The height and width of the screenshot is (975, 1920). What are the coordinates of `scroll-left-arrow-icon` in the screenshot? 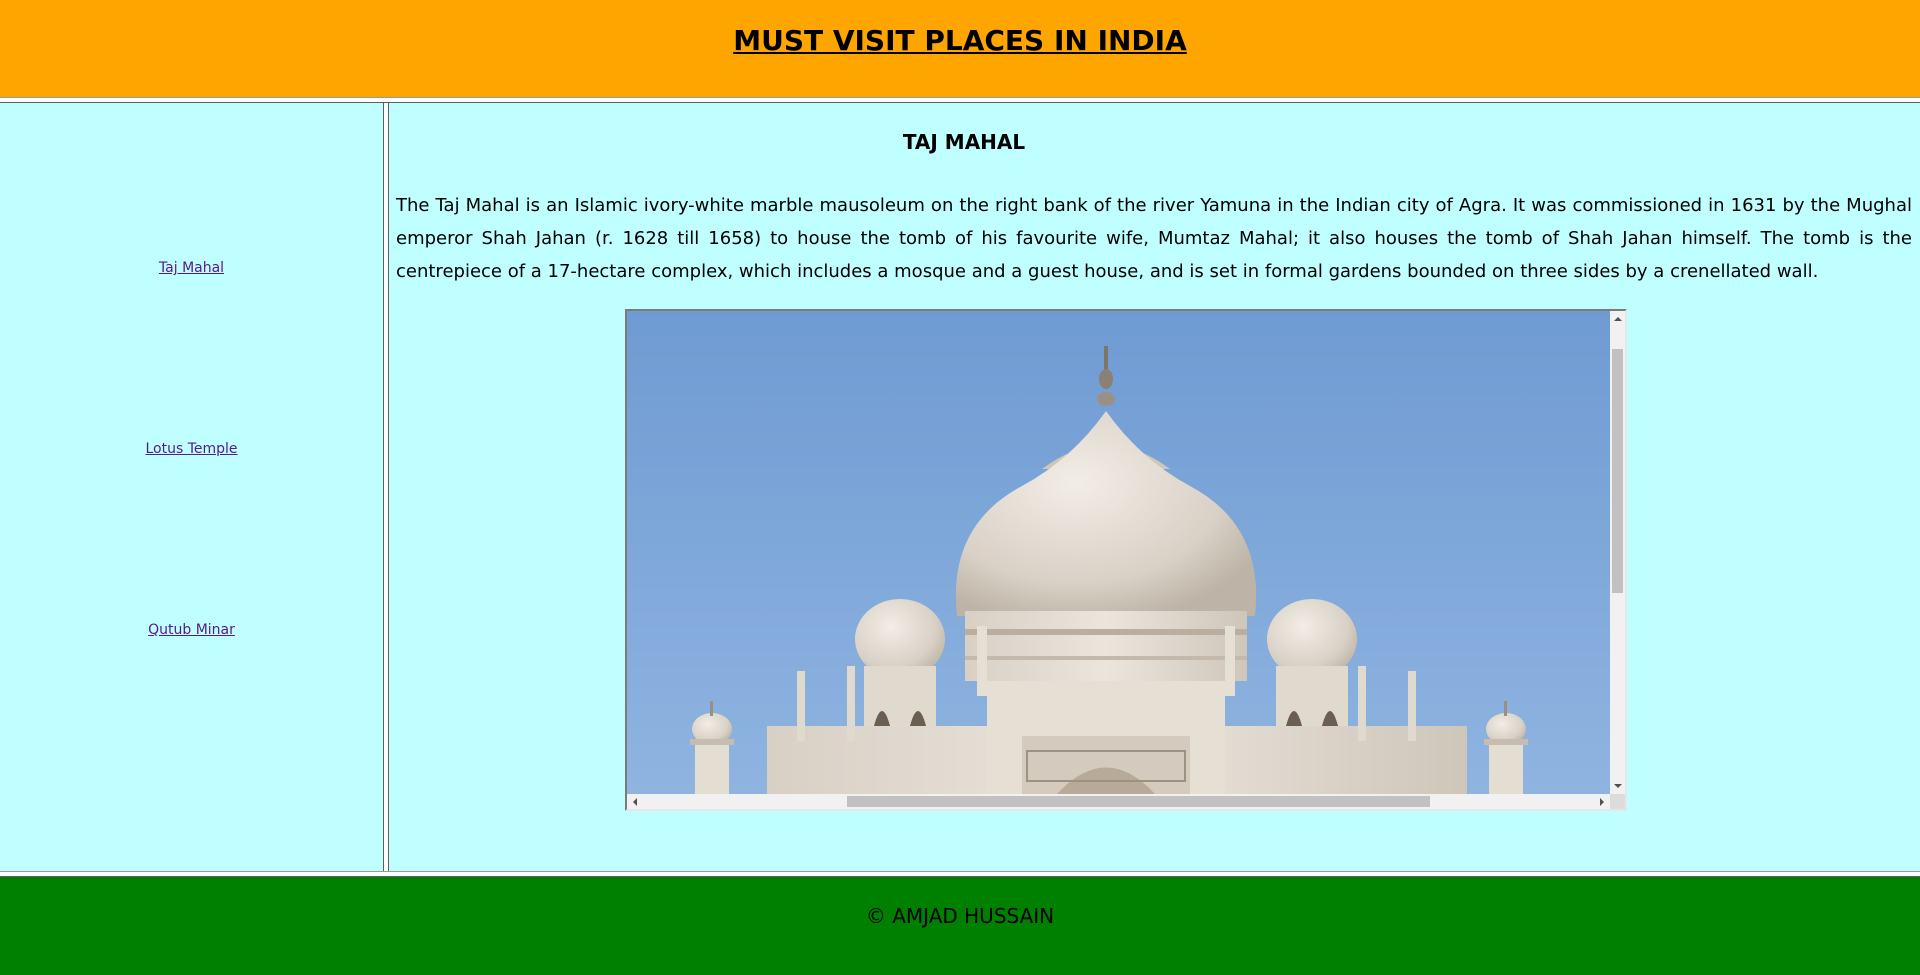 It's located at (635, 802).